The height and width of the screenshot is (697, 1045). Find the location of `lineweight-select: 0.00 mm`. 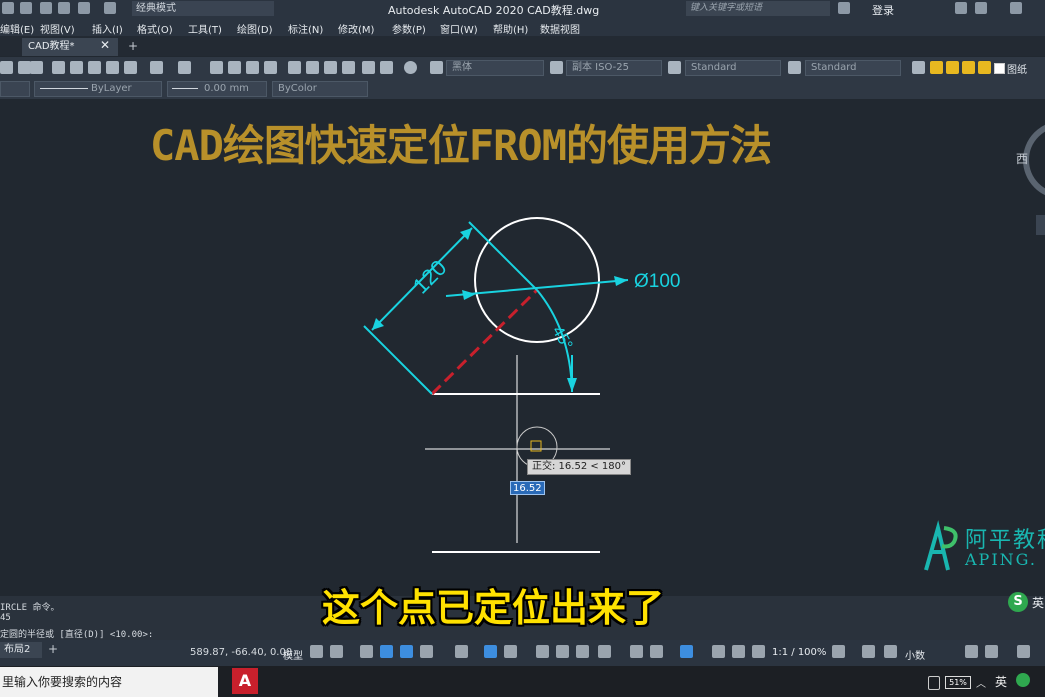

lineweight-select: 0.00 mm is located at coordinates (217, 89).